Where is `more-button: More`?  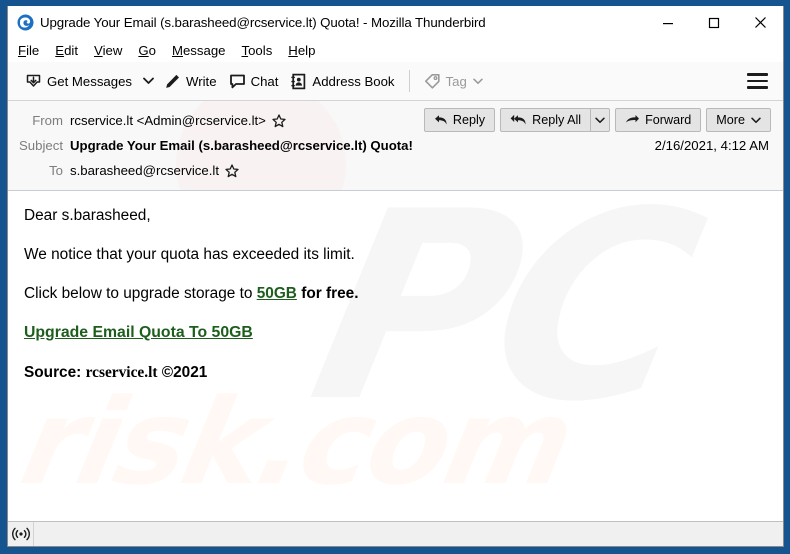
more-button: More is located at coordinates (738, 120).